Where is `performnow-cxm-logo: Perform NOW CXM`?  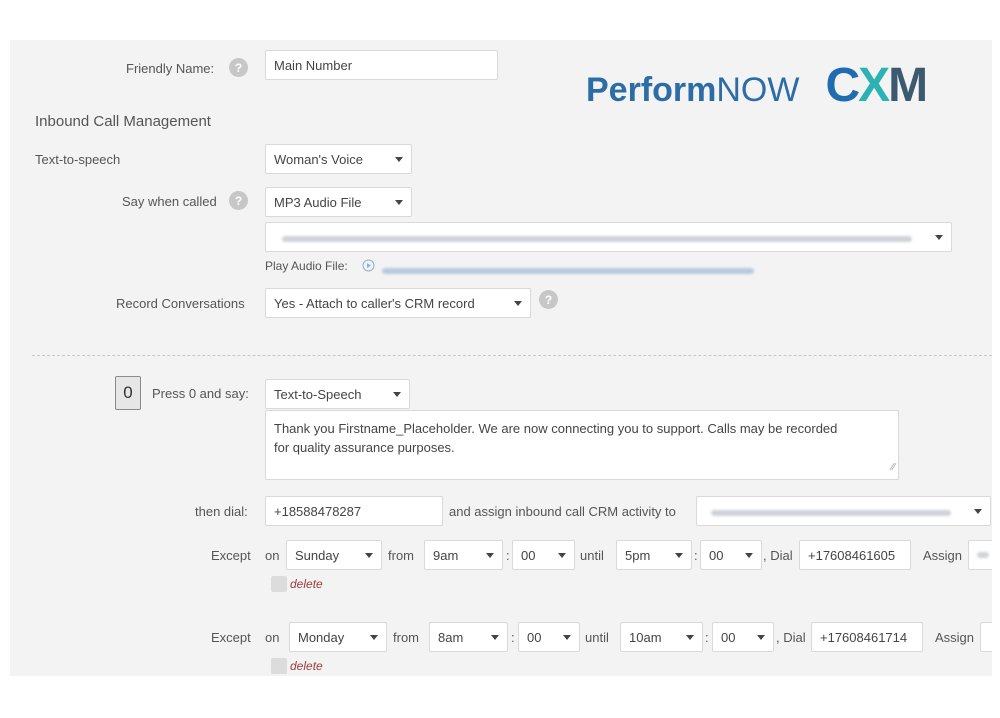
performnow-cxm-logo: Perform NOW CXM is located at coordinates (757, 85).